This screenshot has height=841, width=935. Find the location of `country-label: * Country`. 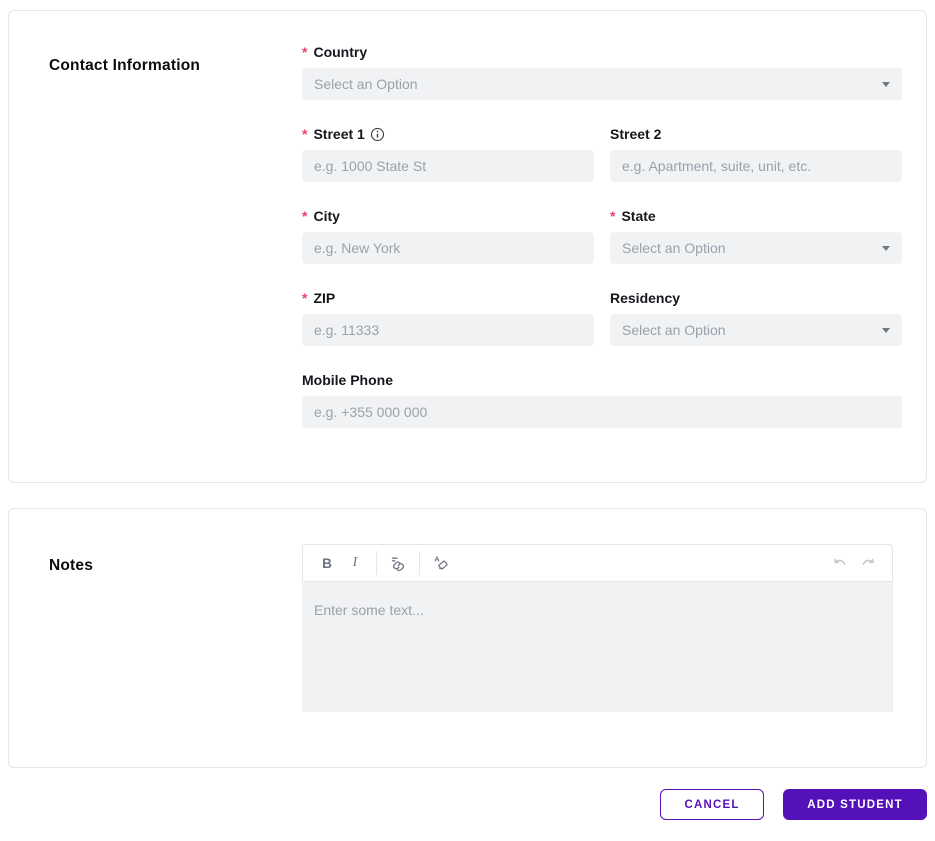

country-label: * Country is located at coordinates (335, 52).